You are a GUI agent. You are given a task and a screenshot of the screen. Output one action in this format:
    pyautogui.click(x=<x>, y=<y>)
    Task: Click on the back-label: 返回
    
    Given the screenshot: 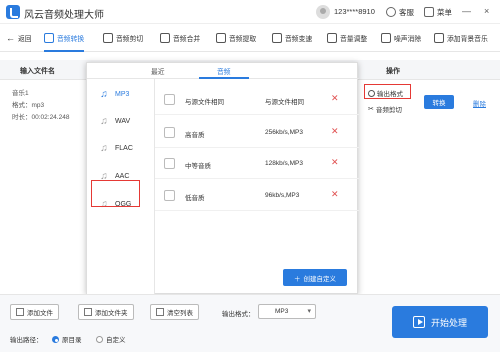 What is the action you would take?
    pyautogui.click(x=25, y=39)
    